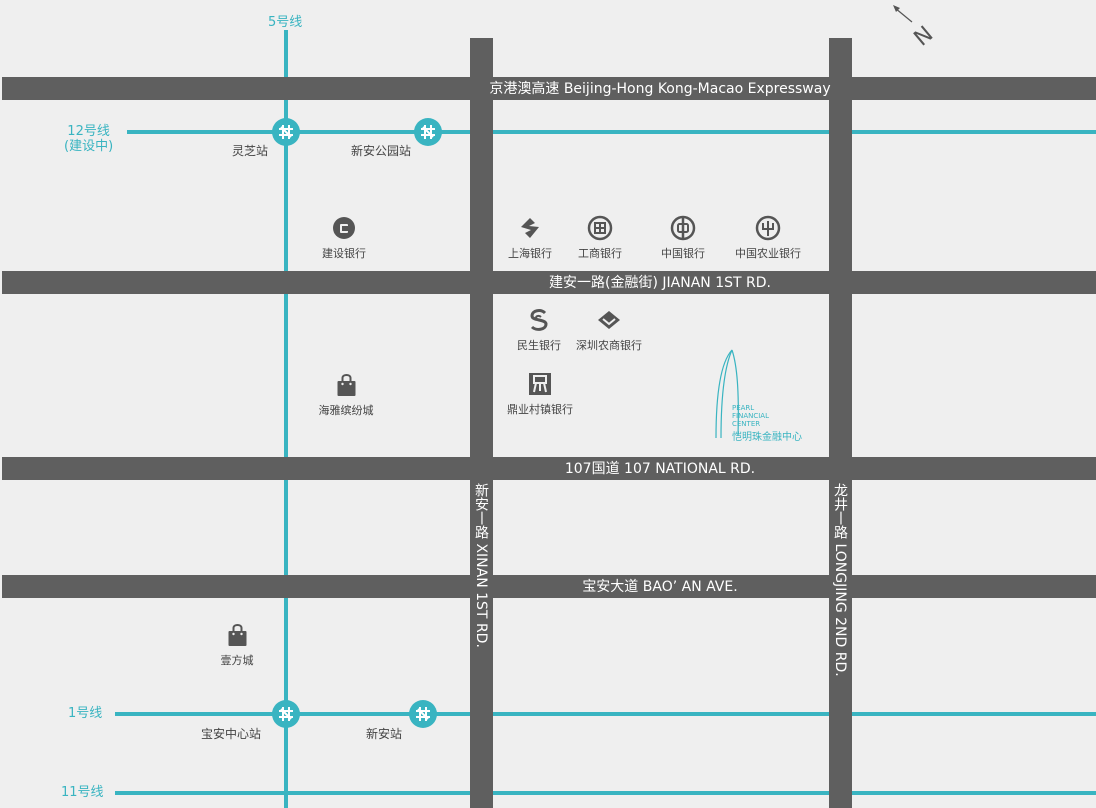  What do you see at coordinates (660, 89) in the screenshot?
I see `road-label-expressway: 京港澳高速 Beijing-Hong Kong-Macao Expressway` at bounding box center [660, 89].